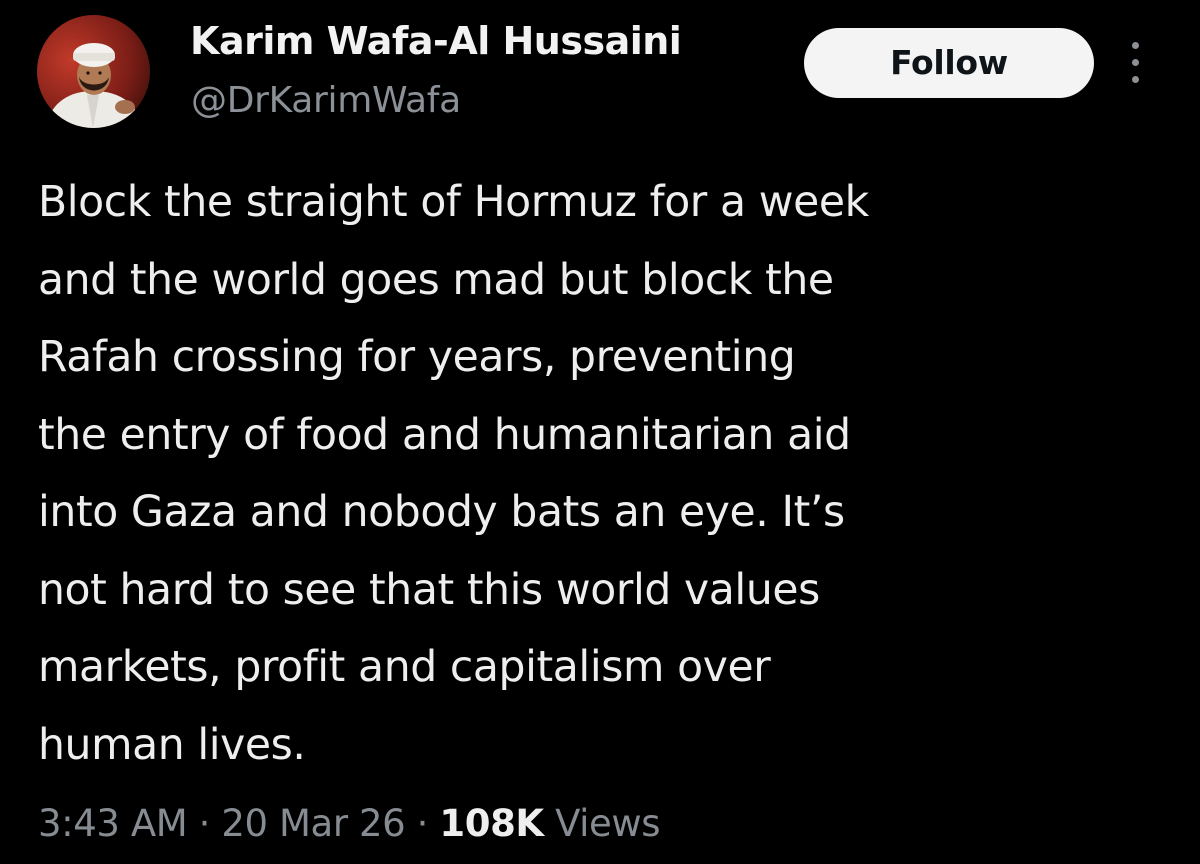  I want to click on avatar, so click(93, 71).